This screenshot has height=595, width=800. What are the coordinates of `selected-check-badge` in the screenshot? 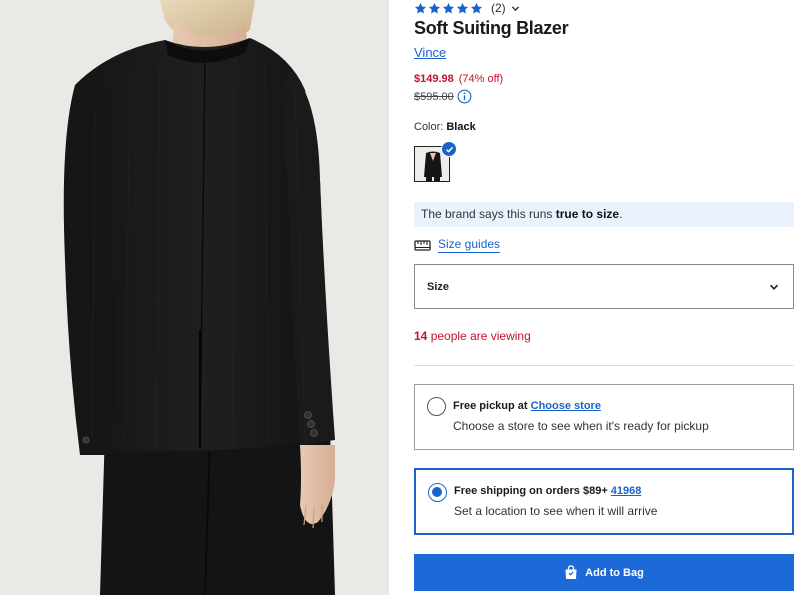 It's located at (449, 149).